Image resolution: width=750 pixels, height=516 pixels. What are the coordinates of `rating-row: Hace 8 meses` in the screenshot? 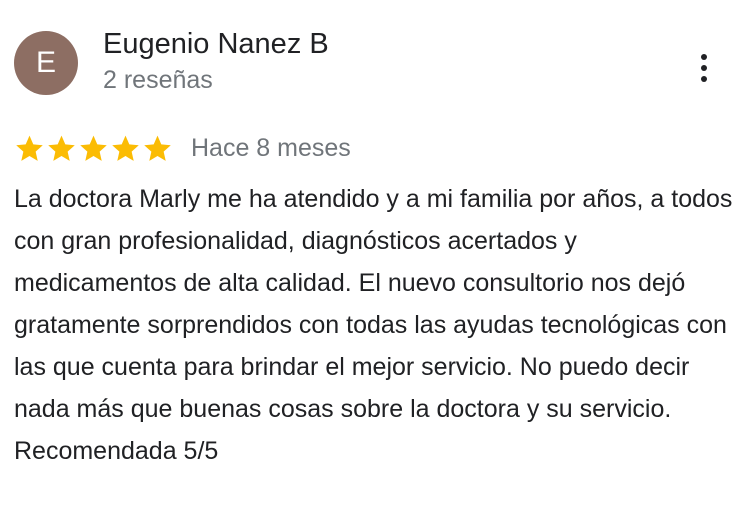 It's located at (182, 148).